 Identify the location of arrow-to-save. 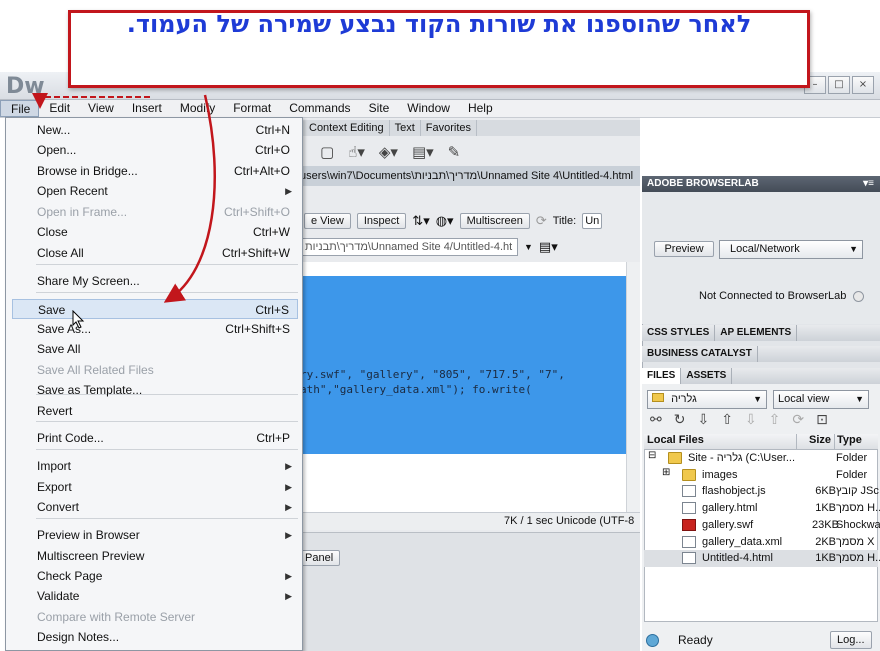
(189, 198).